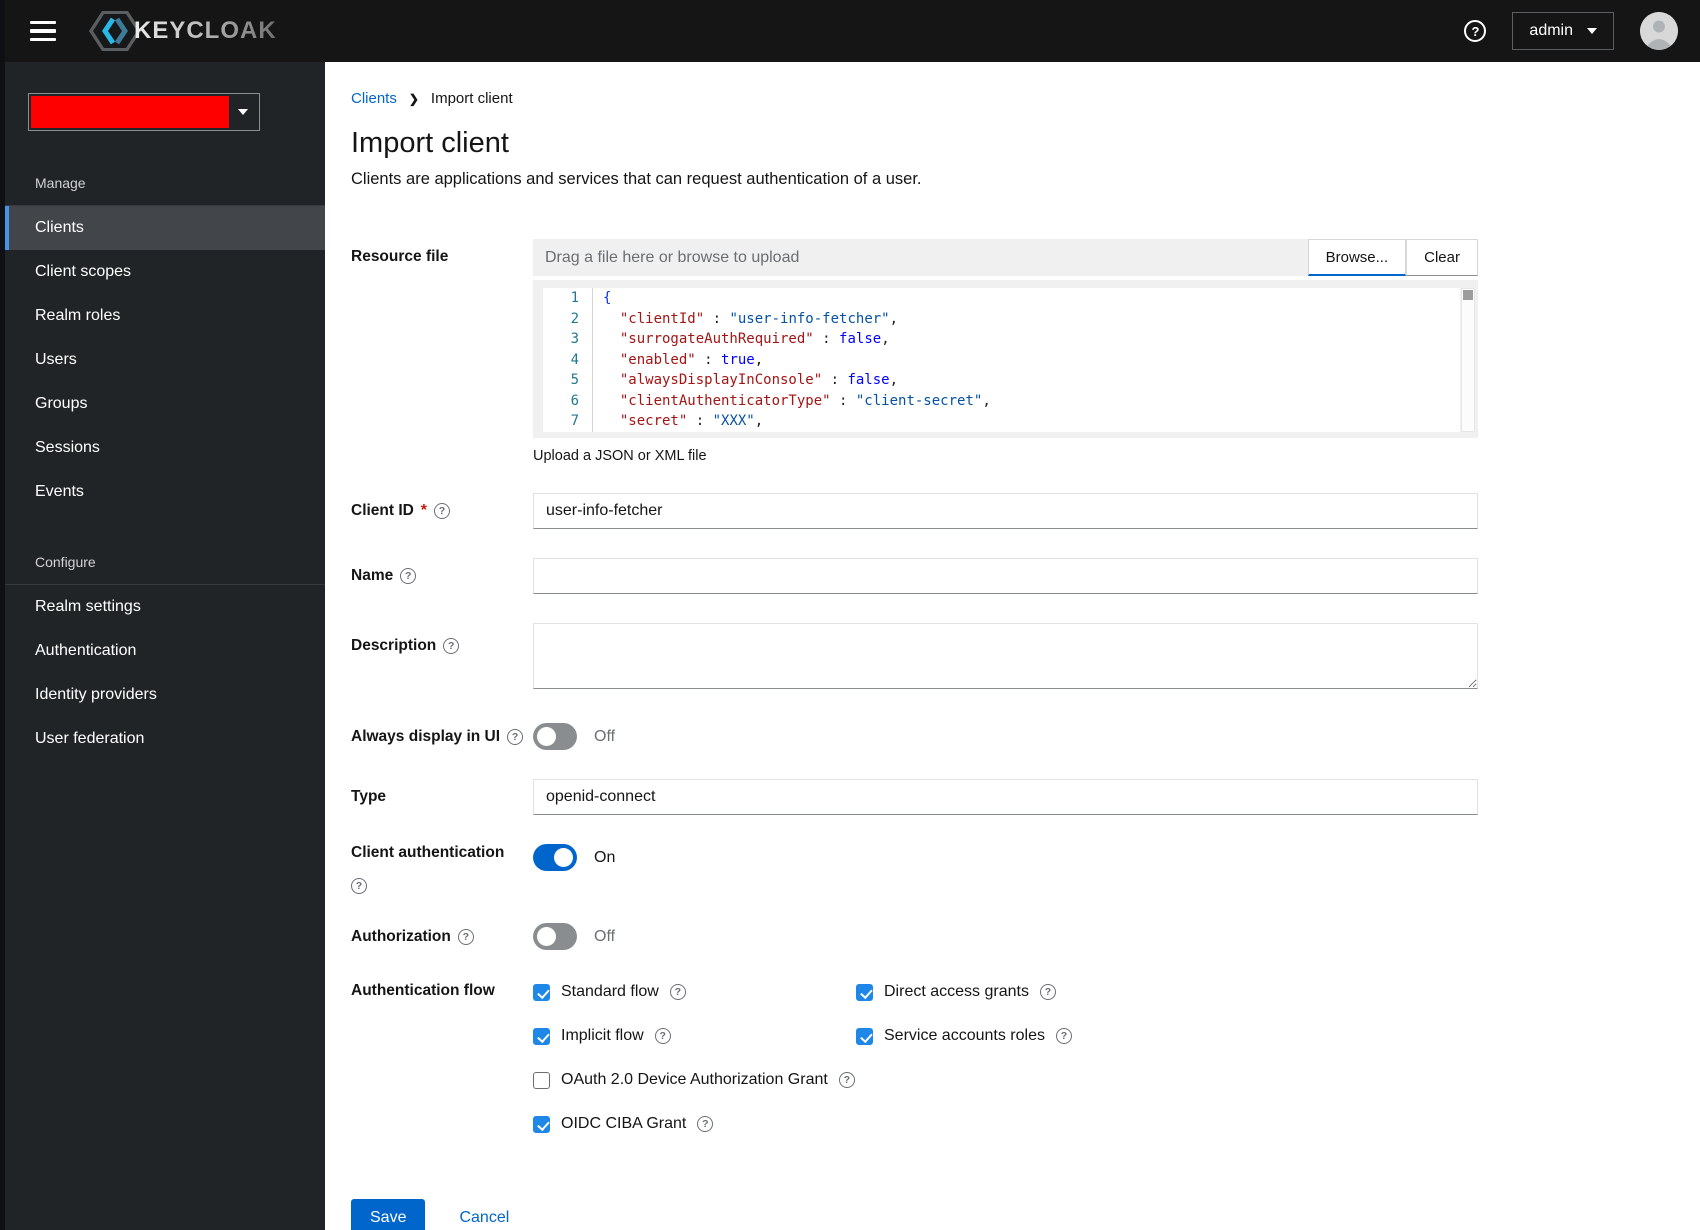 The width and height of the screenshot is (1700, 1230). Describe the element at coordinates (430, 143) in the screenshot. I see `page-title: Import client` at that location.